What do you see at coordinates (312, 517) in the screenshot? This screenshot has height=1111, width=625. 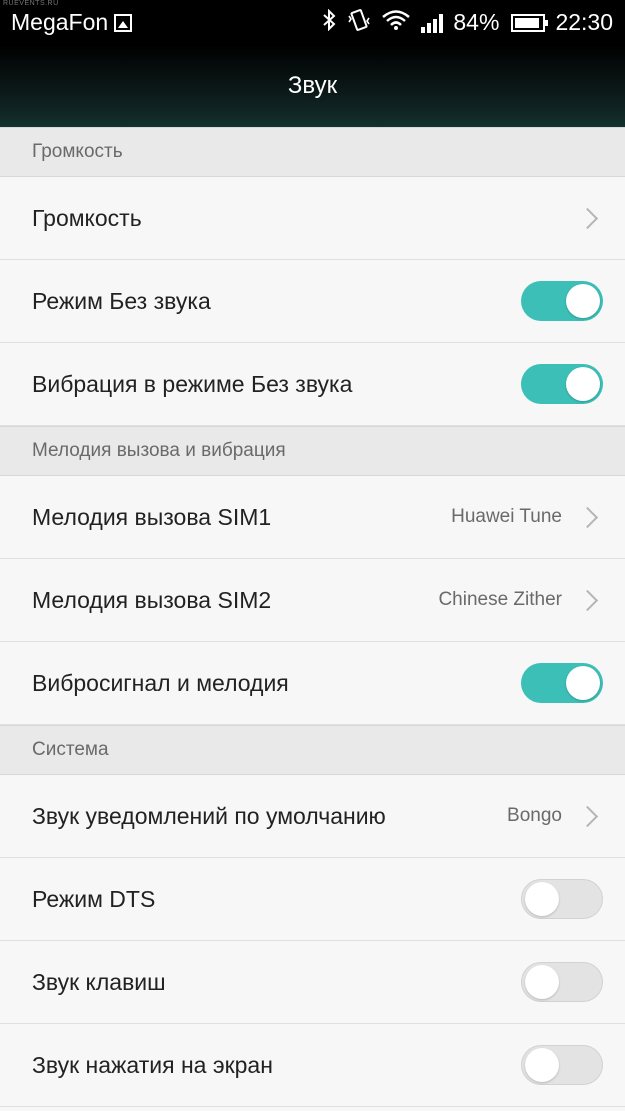 I see `setting-row-ringtone-sim1: Мелодия вызова SIM1 Huawei Tune` at bounding box center [312, 517].